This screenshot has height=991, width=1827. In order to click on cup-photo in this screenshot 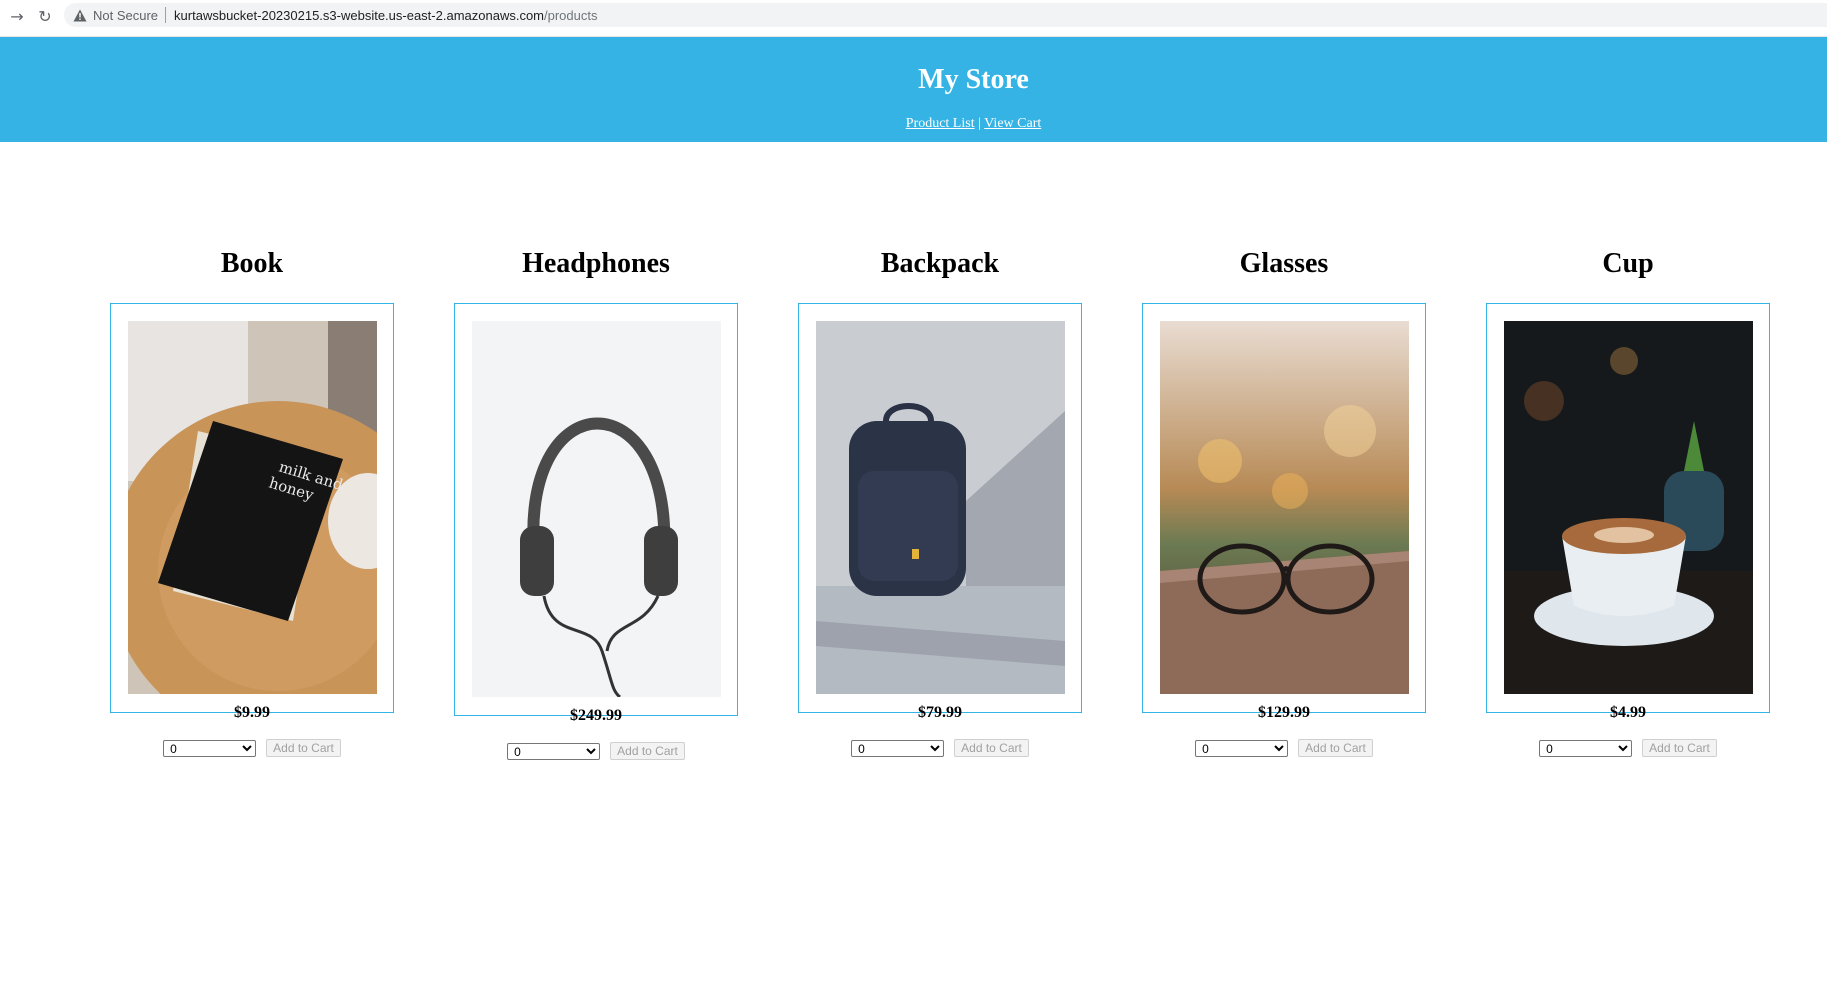, I will do `click(1628, 507)`.